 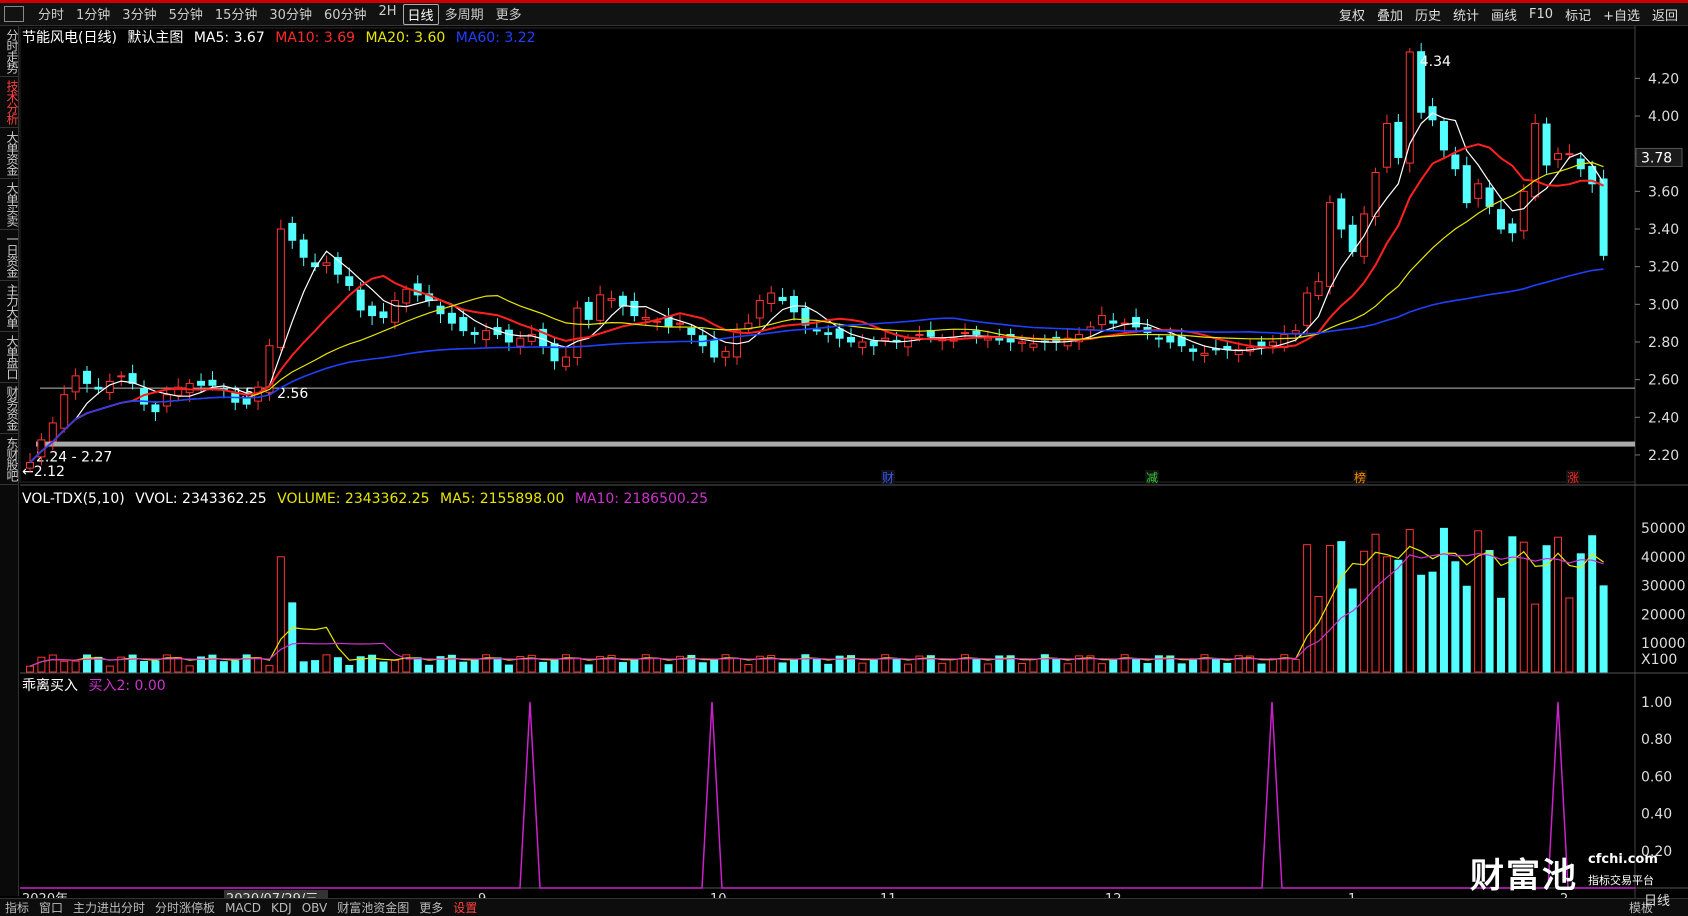 I want to click on volume-value: VOLUME: 2343362.25, so click(x=353, y=499).